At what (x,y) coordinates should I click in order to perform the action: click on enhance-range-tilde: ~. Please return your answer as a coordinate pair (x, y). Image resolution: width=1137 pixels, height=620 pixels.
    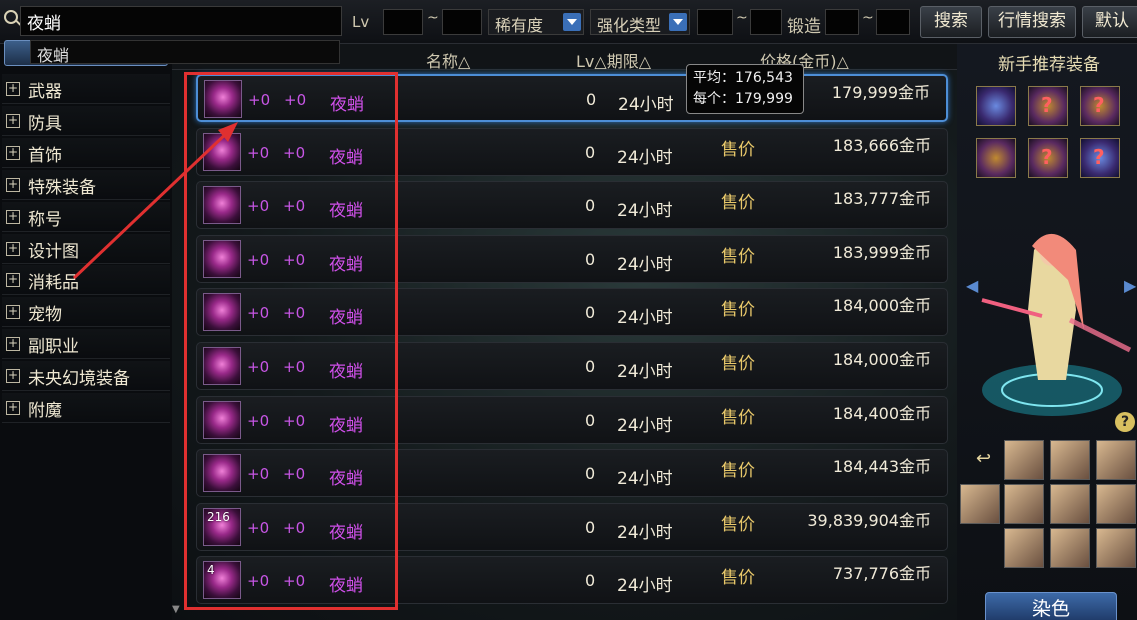
    Looking at the image, I should click on (742, 18).